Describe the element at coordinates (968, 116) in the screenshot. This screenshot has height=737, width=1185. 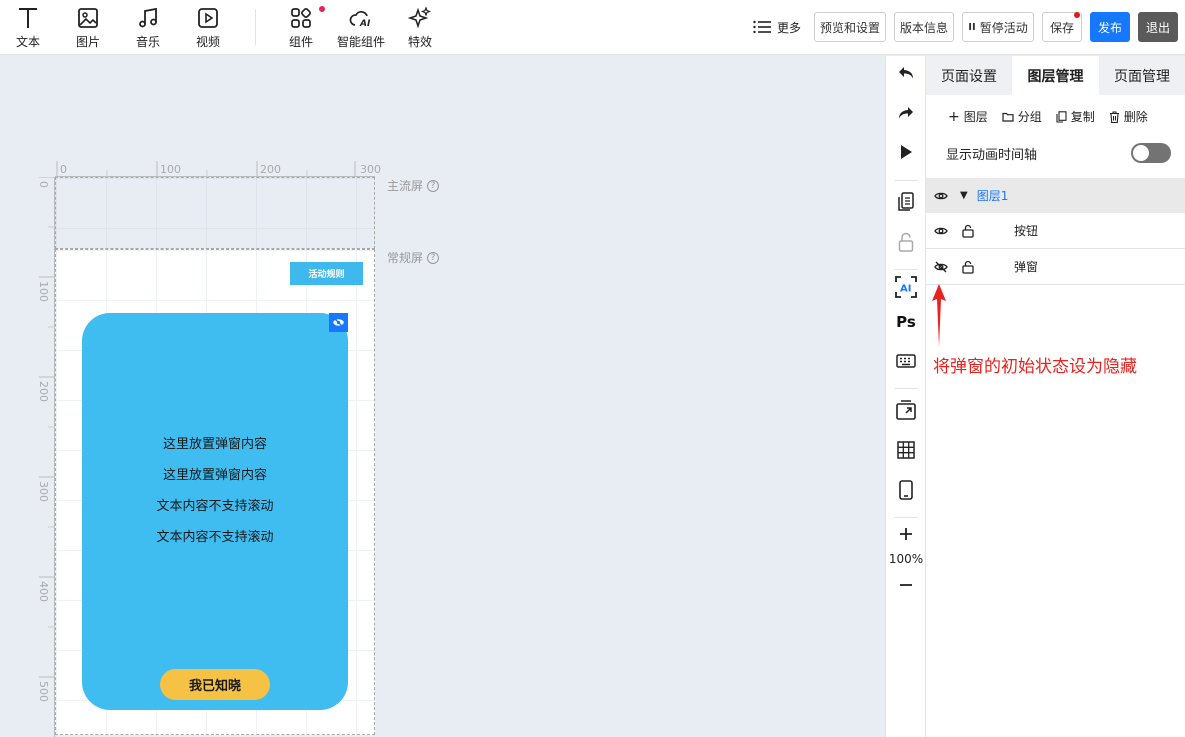
I see `add-layer-button: + 图层` at that location.